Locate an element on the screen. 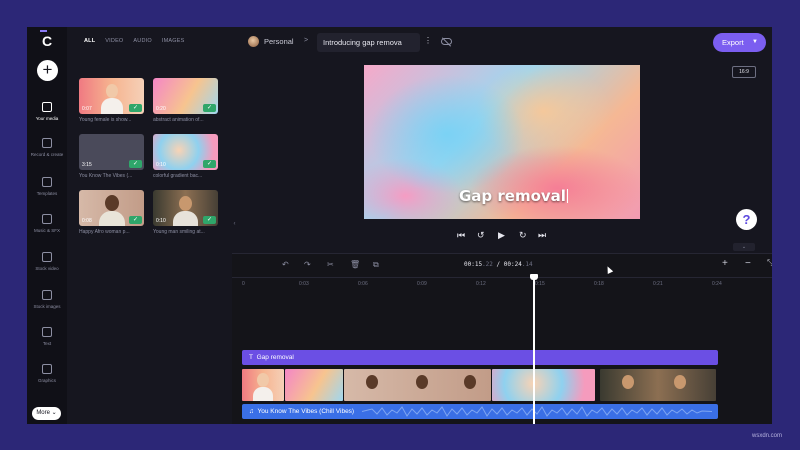 The height and width of the screenshot is (450, 800). current-frames: .22 is located at coordinates (487, 264).